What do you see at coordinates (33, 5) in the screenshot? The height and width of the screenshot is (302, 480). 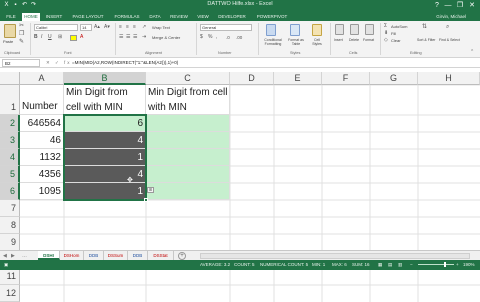 I see `redo-icon: ↷` at bounding box center [33, 5].